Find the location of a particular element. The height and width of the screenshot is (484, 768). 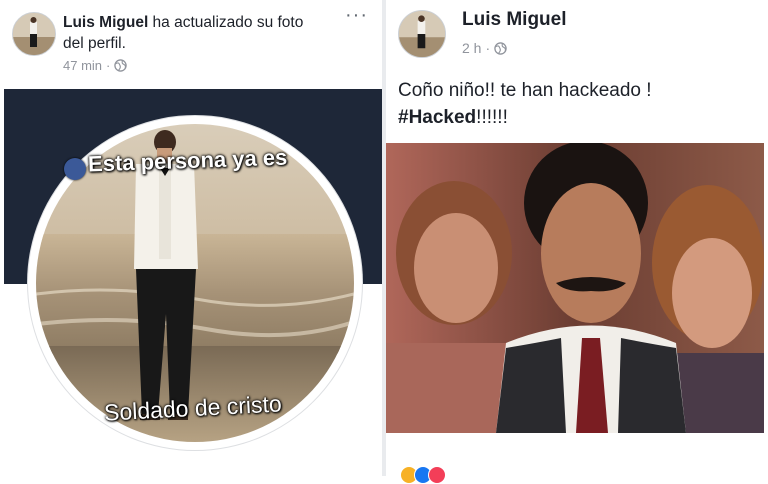

action-text-line2: del perfil. is located at coordinates (94, 43).